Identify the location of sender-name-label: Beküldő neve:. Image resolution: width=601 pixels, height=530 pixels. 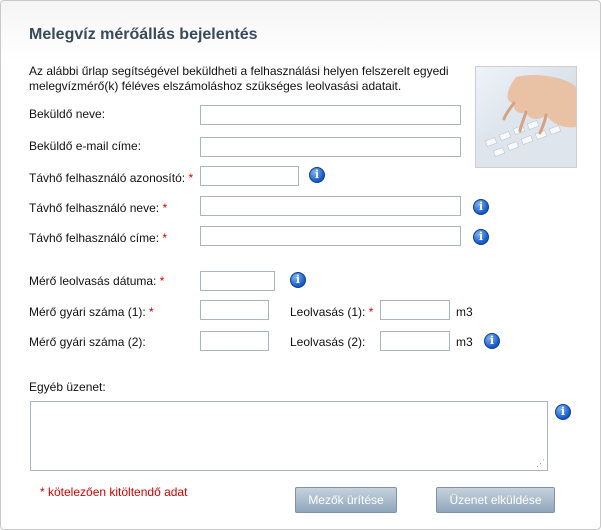
(67, 114).